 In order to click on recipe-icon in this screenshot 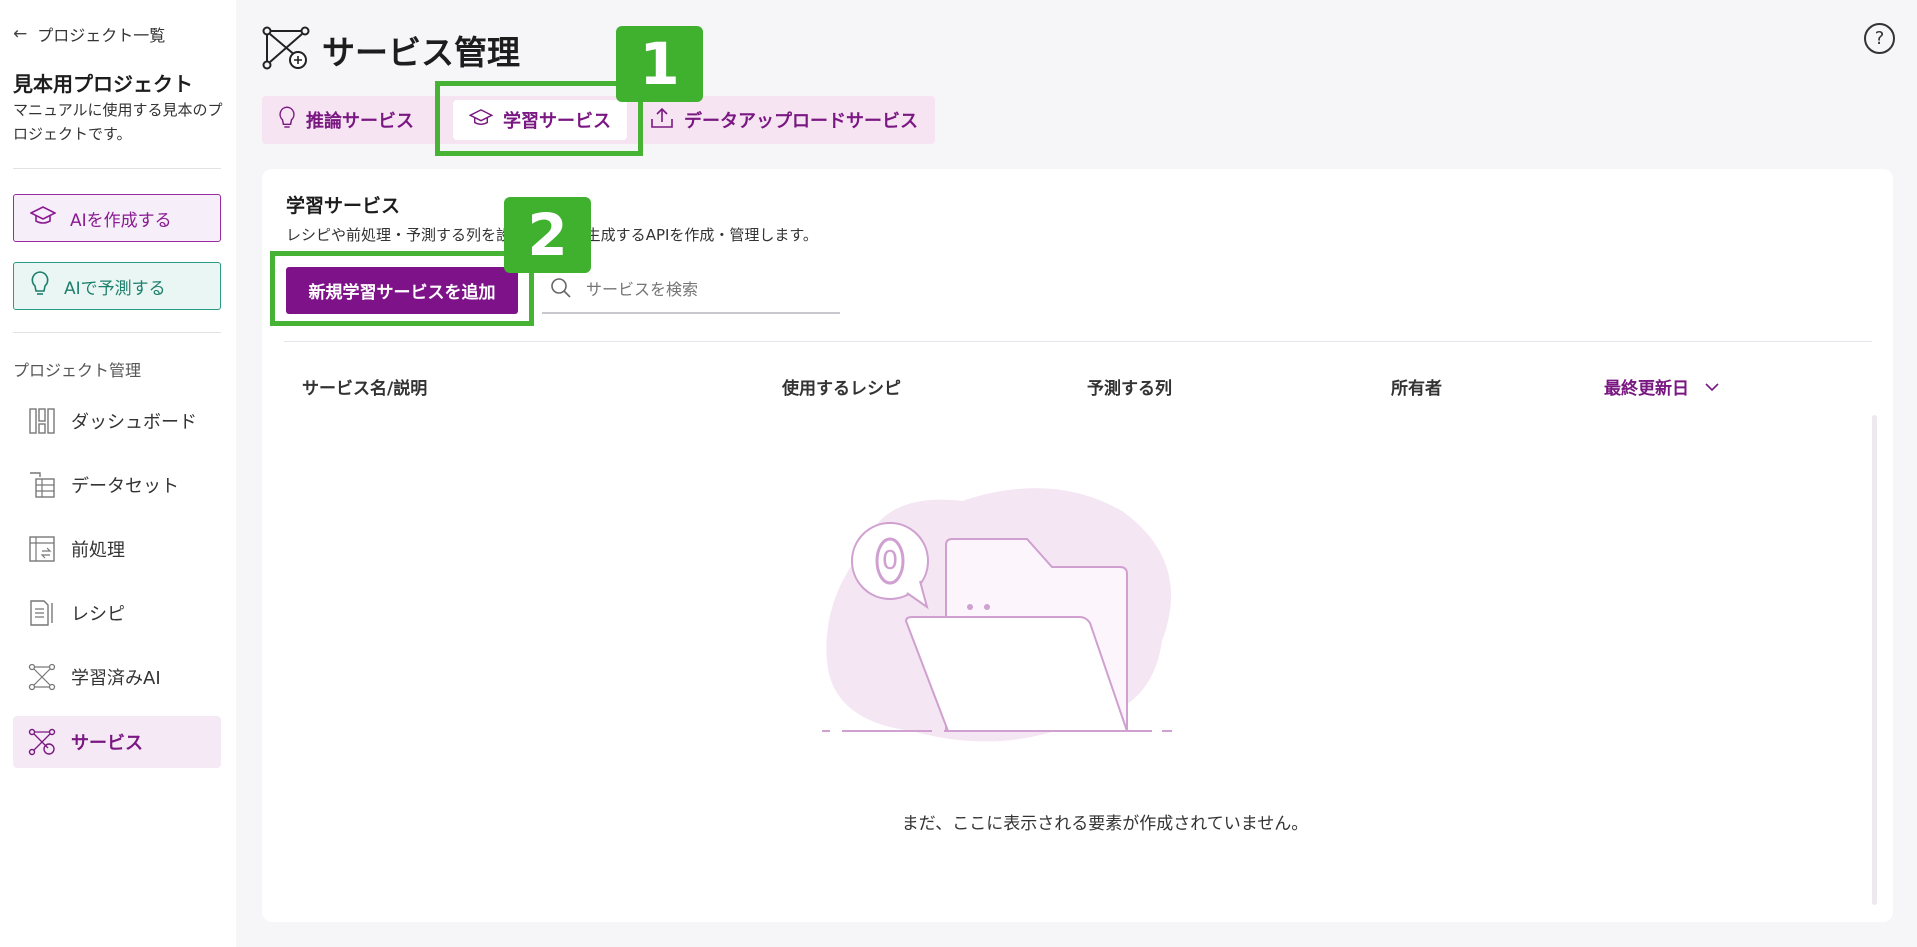, I will do `click(42, 613)`.